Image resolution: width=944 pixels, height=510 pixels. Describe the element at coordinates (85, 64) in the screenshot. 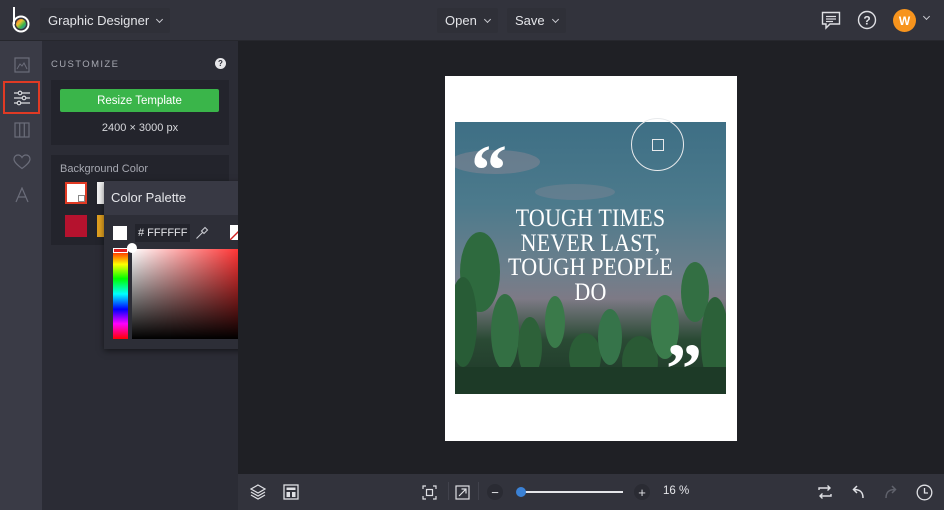

I see `panel-title: CUSTOMIZE` at that location.